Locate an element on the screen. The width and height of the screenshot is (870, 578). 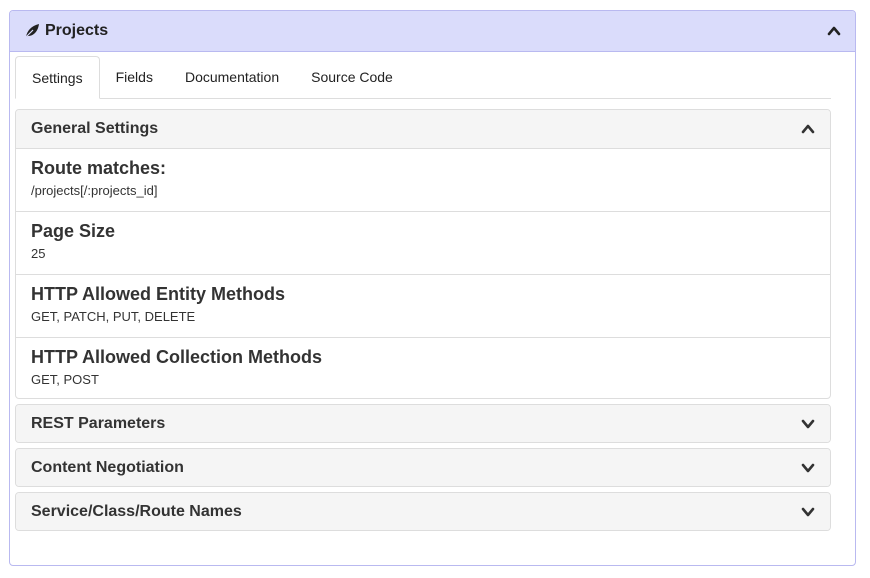
section-title: REST Parameters is located at coordinates (98, 423).